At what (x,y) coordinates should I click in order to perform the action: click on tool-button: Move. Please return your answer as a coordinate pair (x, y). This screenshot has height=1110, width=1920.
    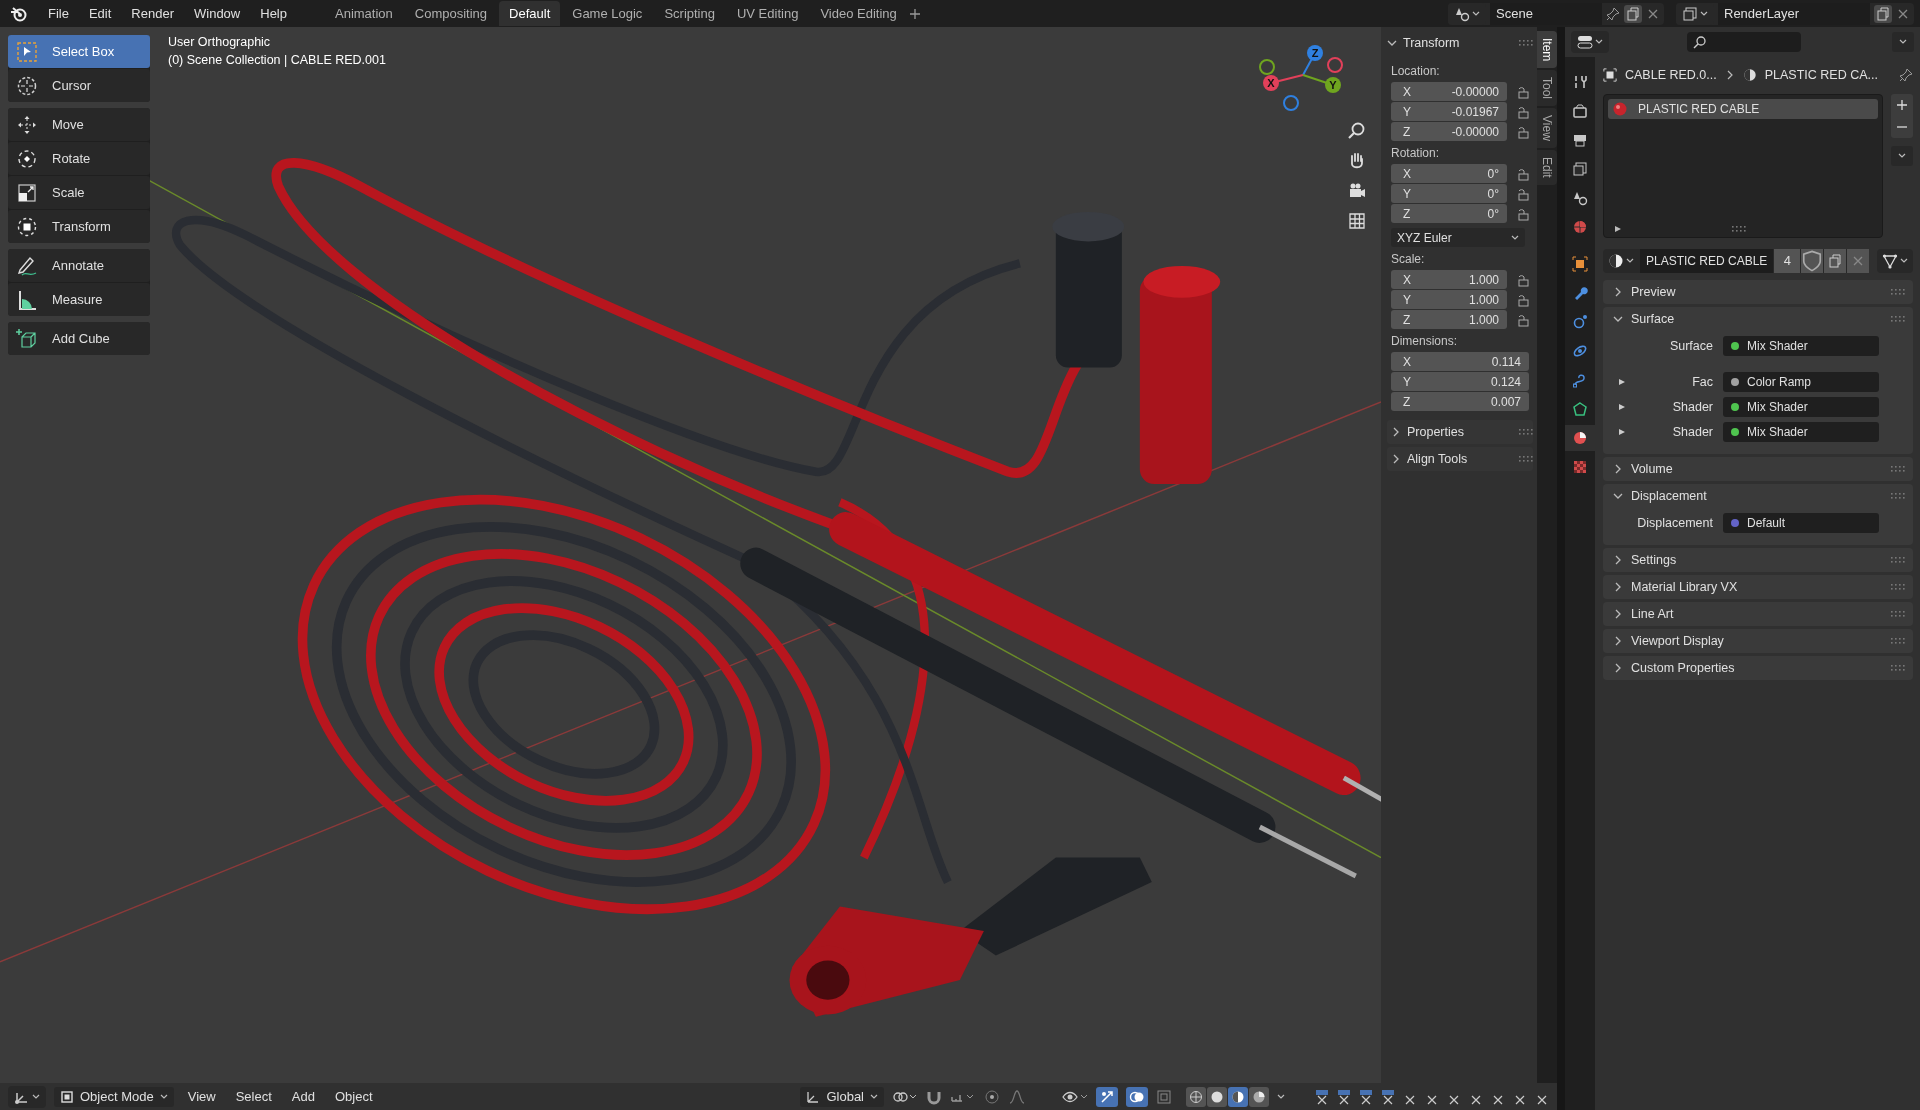
    Looking at the image, I should click on (79, 124).